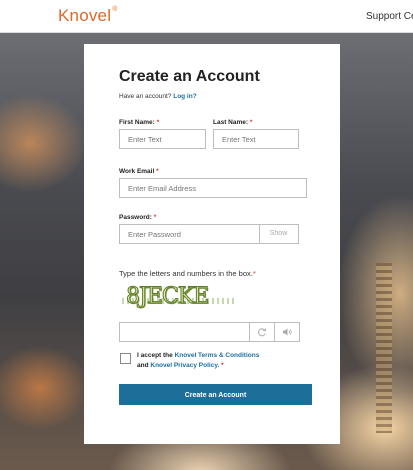 Image resolution: width=413 pixels, height=470 pixels. What do you see at coordinates (217, 355) in the screenshot?
I see `terms-link: Knovel Terms & Conditions` at bounding box center [217, 355].